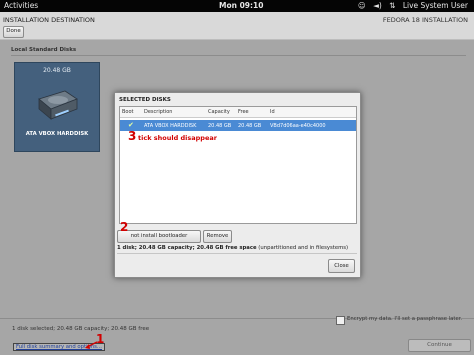  Describe the element at coordinates (425, 20) in the screenshot. I see `product-title: FEDORA 18 INSTALLATION` at that location.